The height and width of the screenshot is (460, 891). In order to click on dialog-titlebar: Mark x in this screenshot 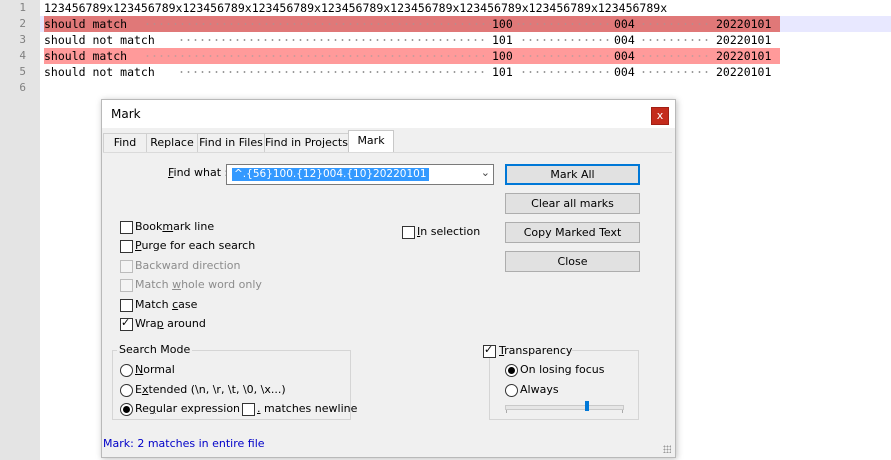, I will do `click(388, 114)`.